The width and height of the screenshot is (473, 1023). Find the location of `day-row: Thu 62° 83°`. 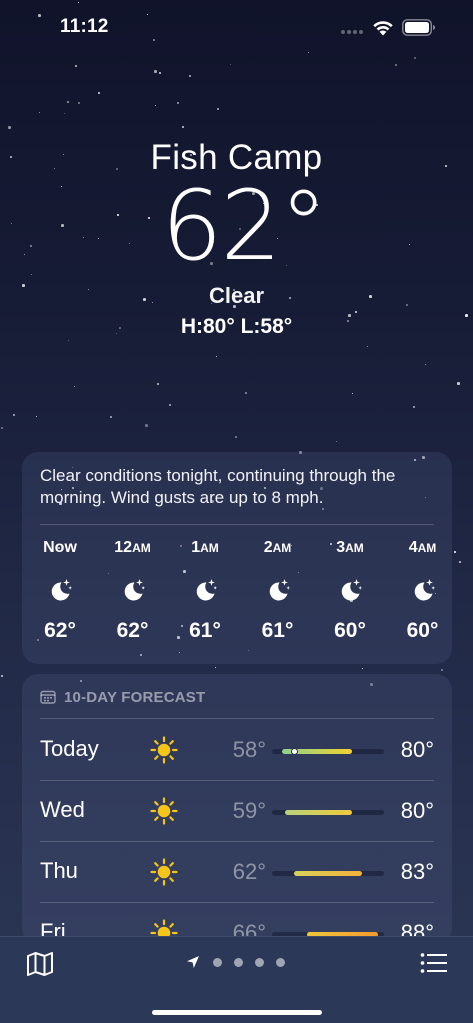

day-row: Thu 62° 83° is located at coordinates (237, 871).